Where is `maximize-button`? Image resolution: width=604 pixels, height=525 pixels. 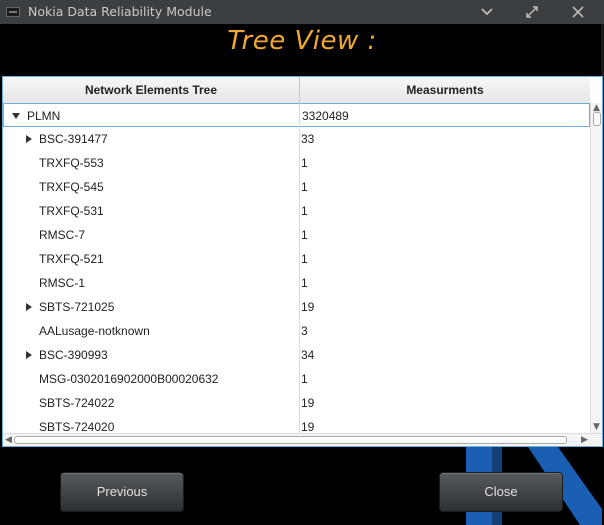 maximize-button is located at coordinates (532, 12).